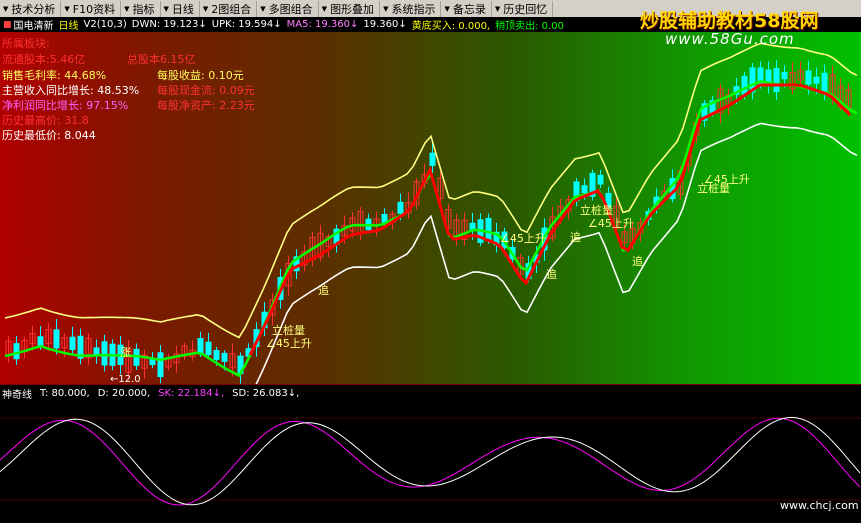 This screenshot has height=523, width=861. What do you see at coordinates (729, 21) in the screenshot?
I see `watermark-title: 炒股辅助教材58股网` at bounding box center [729, 21].